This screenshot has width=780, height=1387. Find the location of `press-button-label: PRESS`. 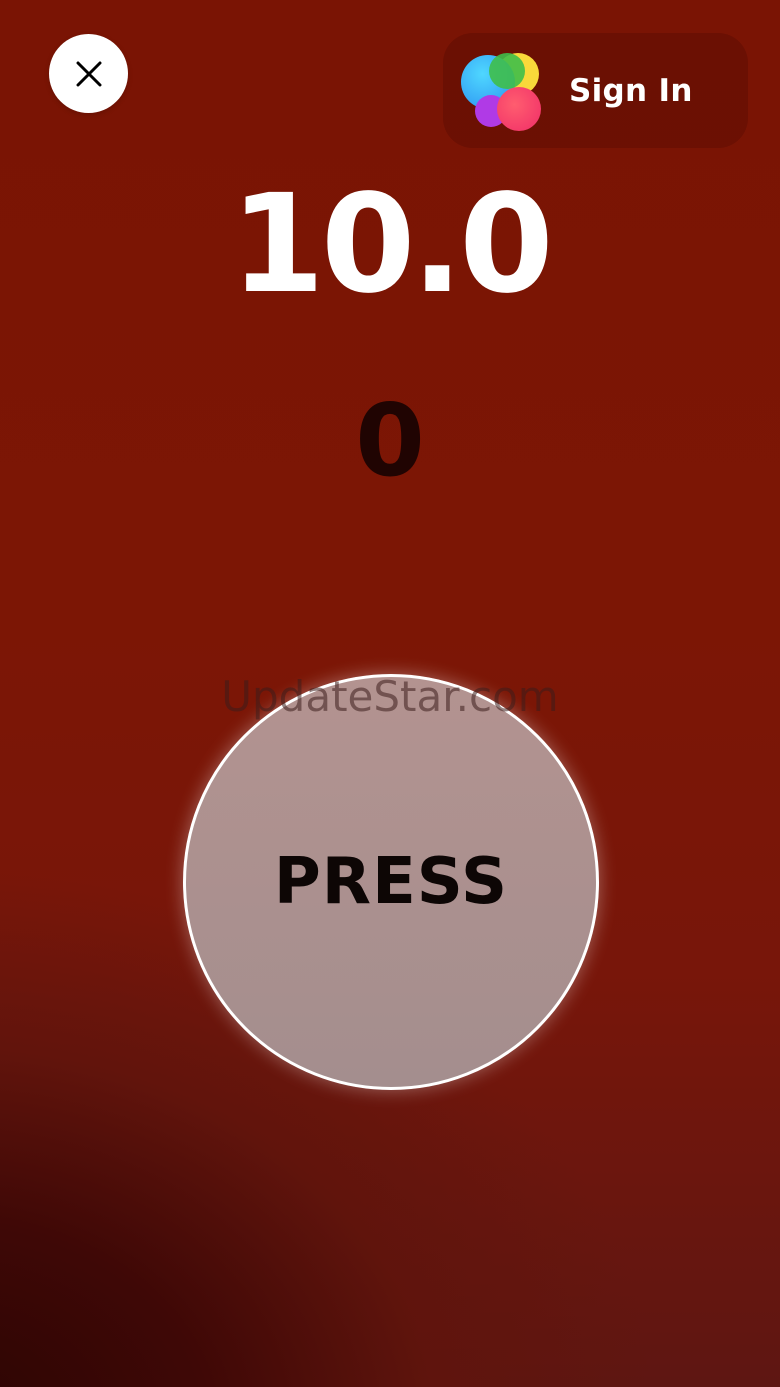

press-button-label: PRESS is located at coordinates (391, 882).